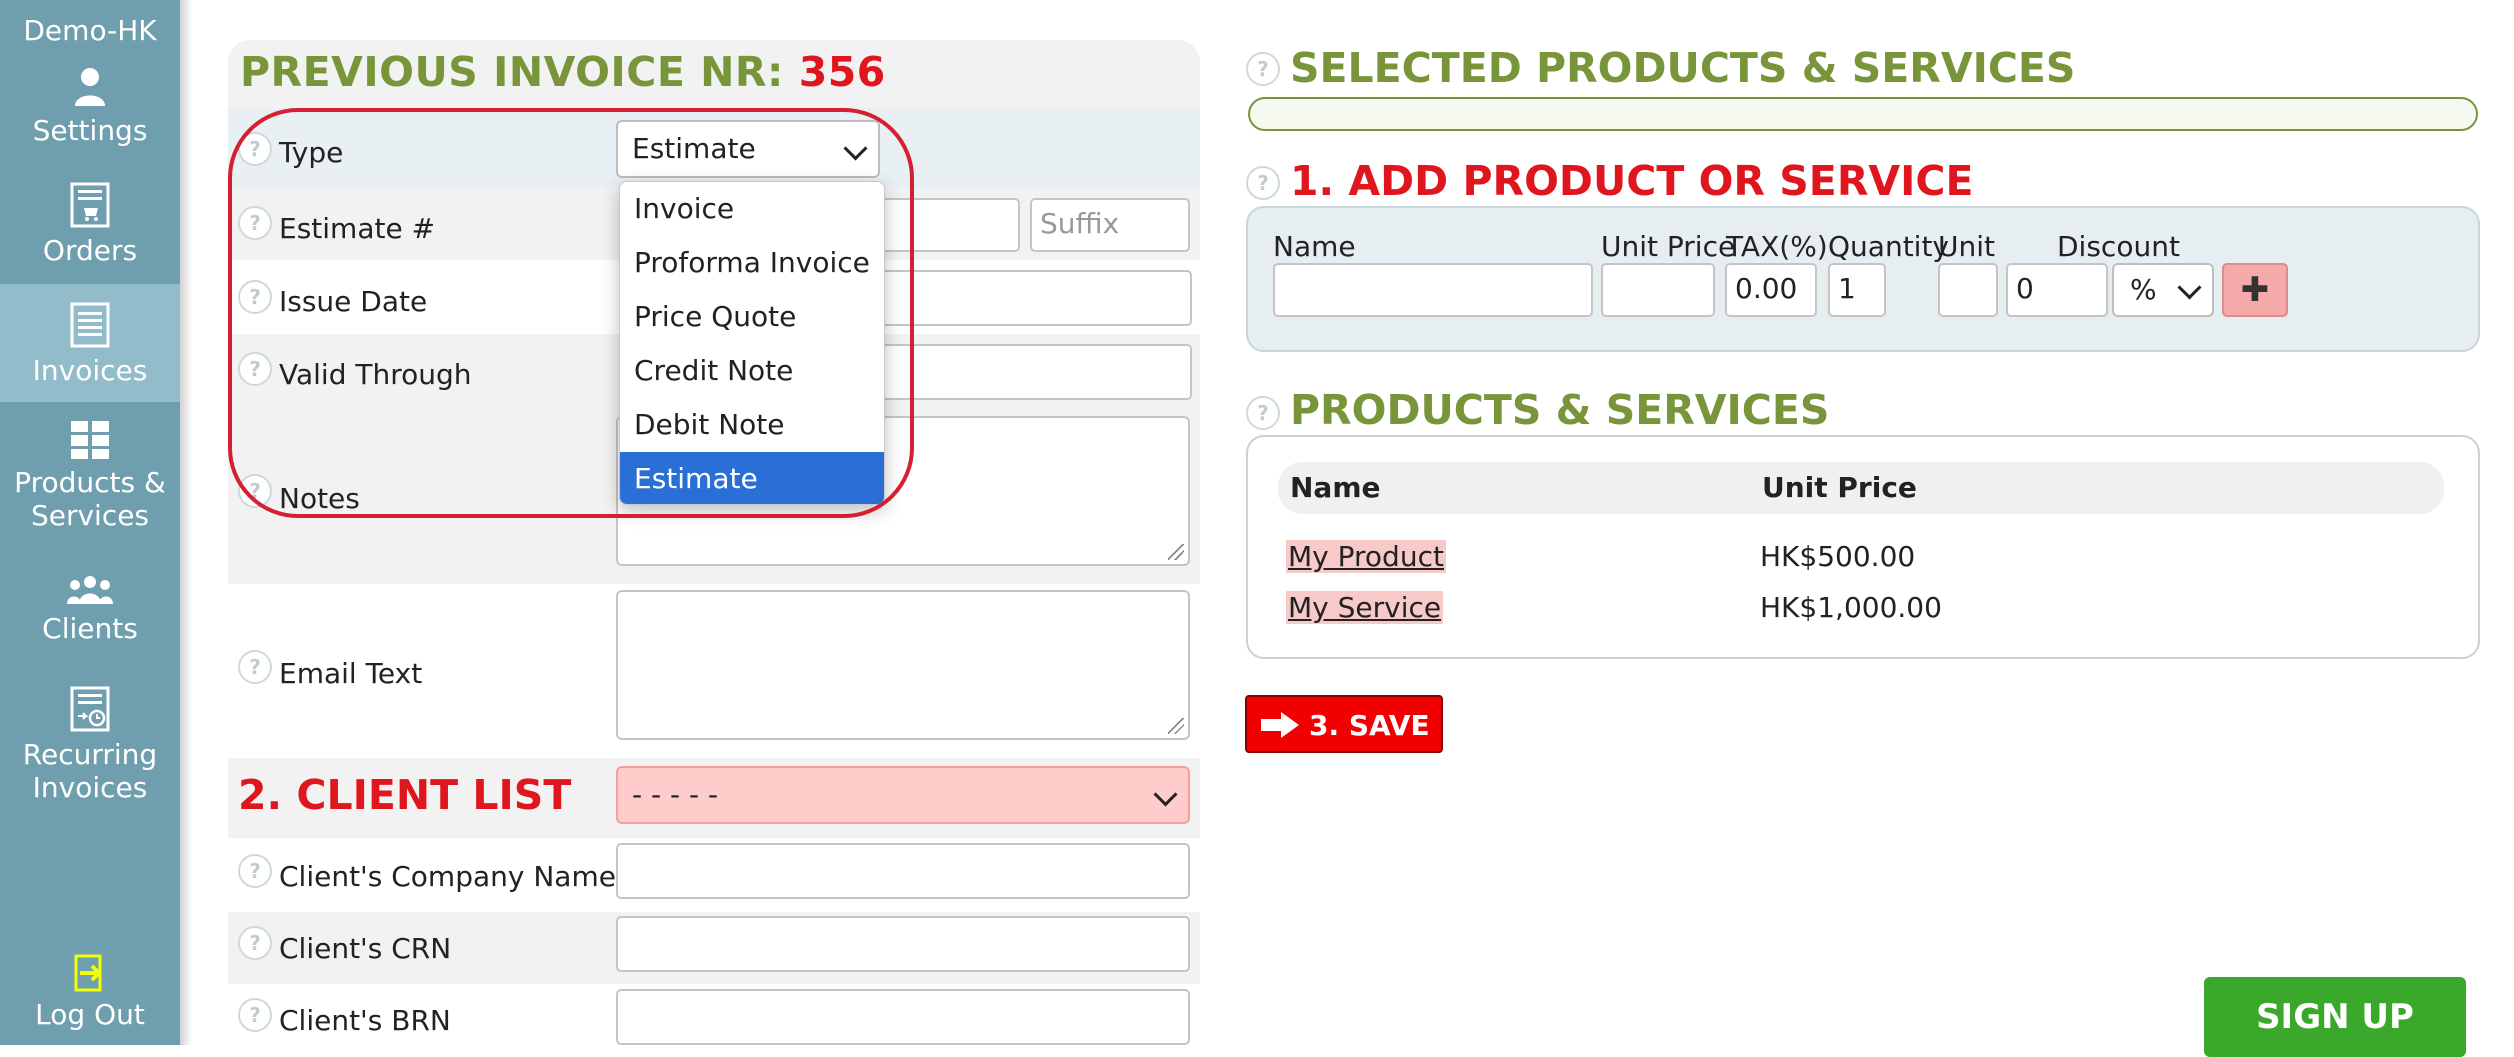 The width and height of the screenshot is (2514, 1057). I want to click on email-text-textarea, so click(903, 665).